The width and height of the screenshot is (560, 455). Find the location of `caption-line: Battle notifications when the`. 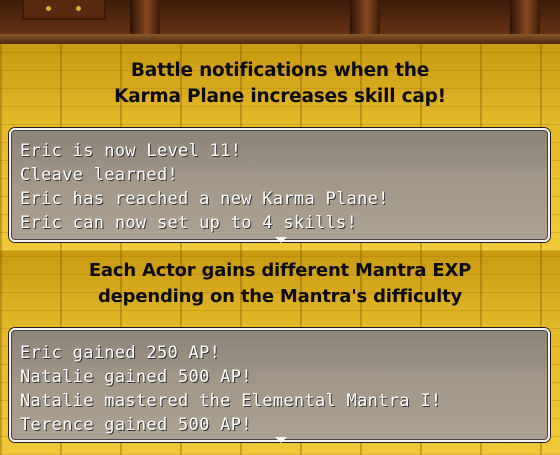

caption-line: Battle notifications when the is located at coordinates (280, 70).